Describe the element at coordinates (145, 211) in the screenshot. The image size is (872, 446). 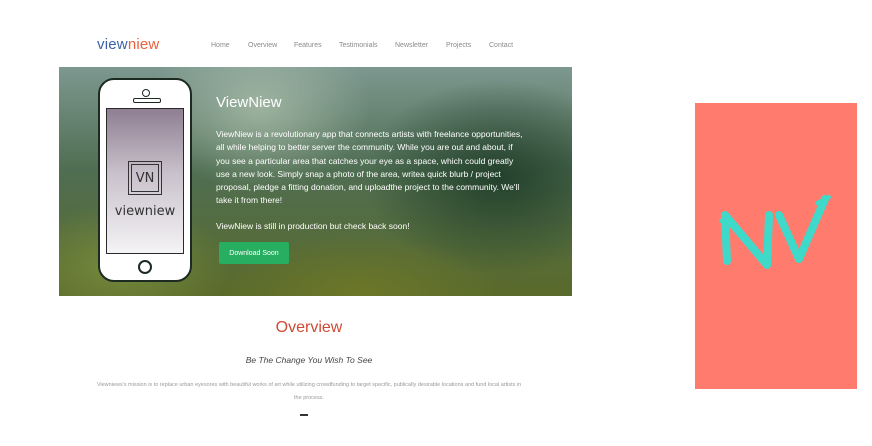
I see `app-name: viewniew` at that location.